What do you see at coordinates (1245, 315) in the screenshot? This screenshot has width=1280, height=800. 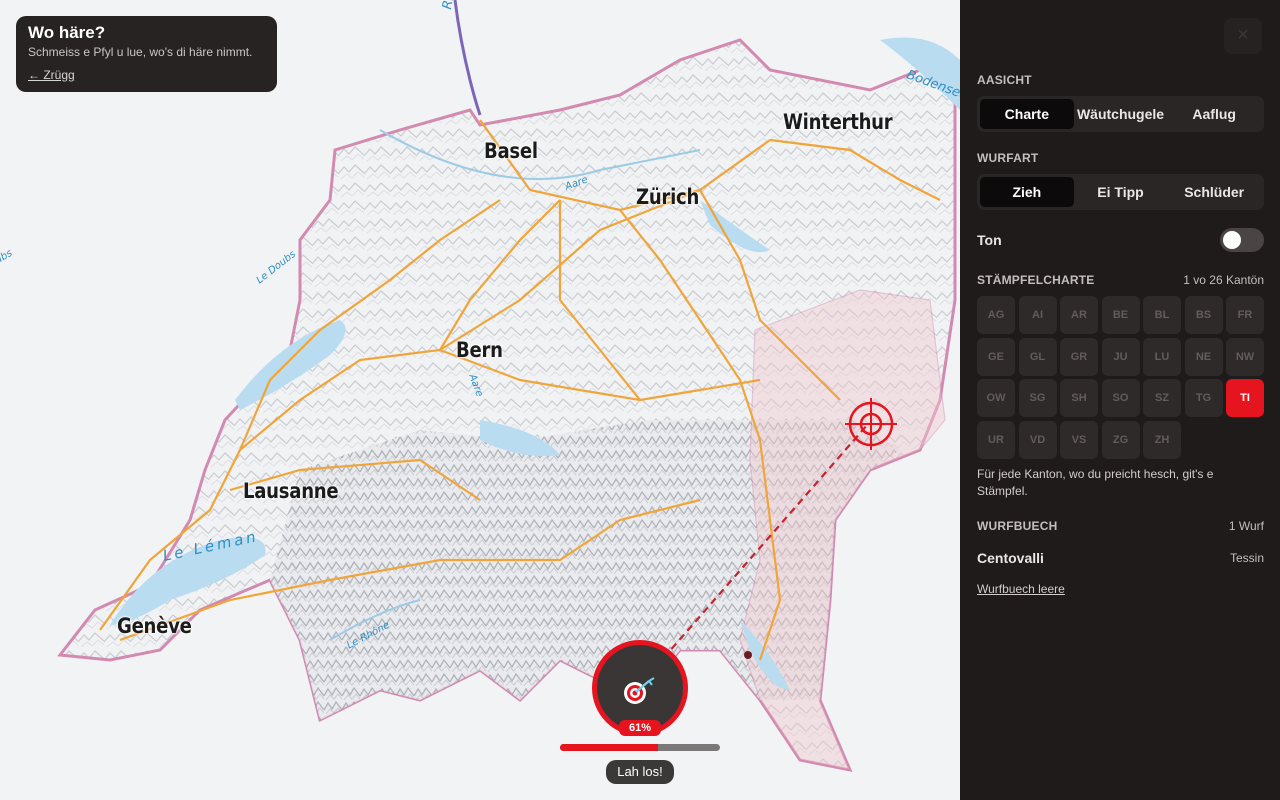 I see `canton-stamp-fr: FR` at bounding box center [1245, 315].